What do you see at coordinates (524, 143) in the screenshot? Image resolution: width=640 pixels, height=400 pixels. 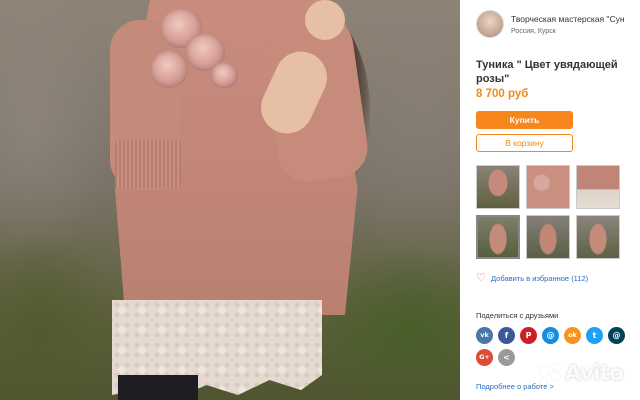 I see `add-to-cart-button: В корзину` at bounding box center [524, 143].